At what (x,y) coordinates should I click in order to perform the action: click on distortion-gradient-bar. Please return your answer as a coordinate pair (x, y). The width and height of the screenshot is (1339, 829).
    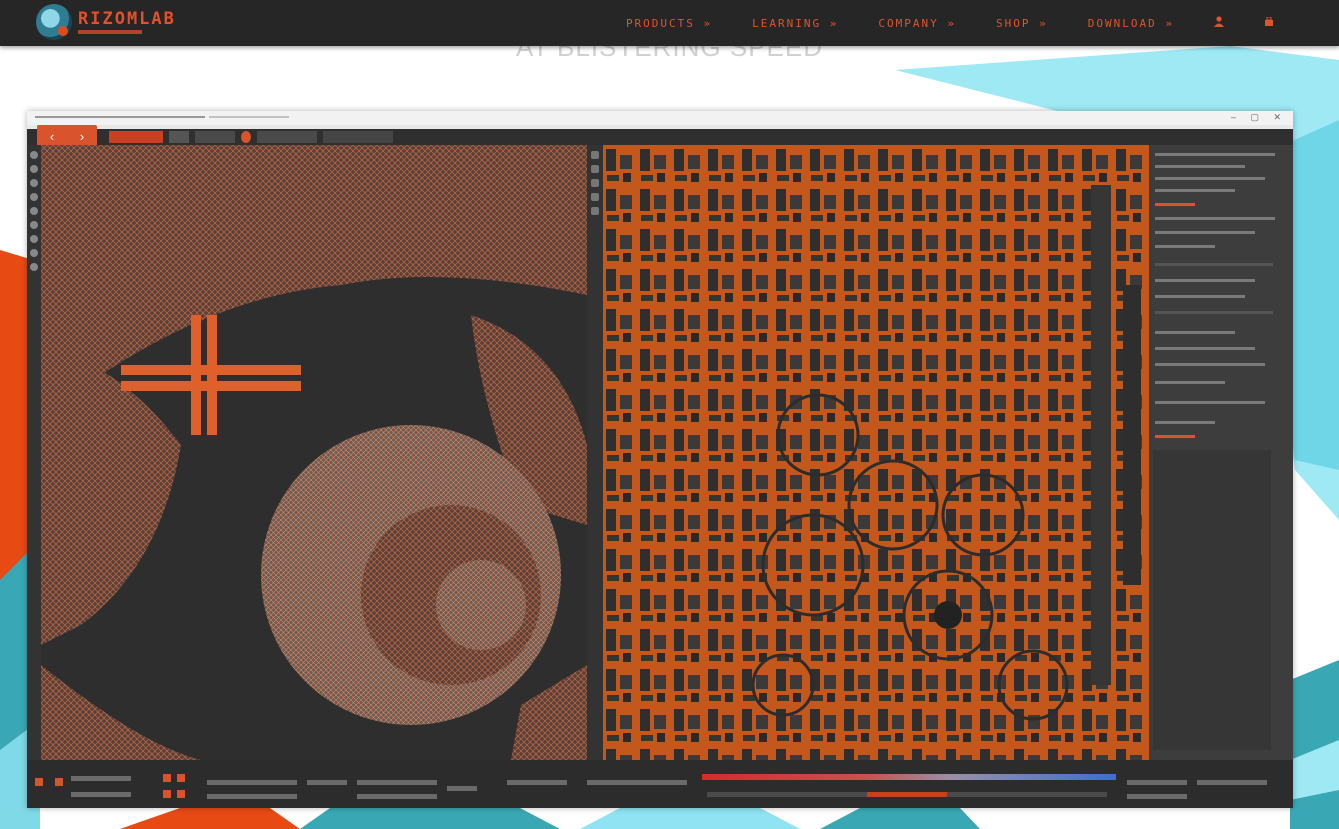
    Looking at the image, I should click on (909, 777).